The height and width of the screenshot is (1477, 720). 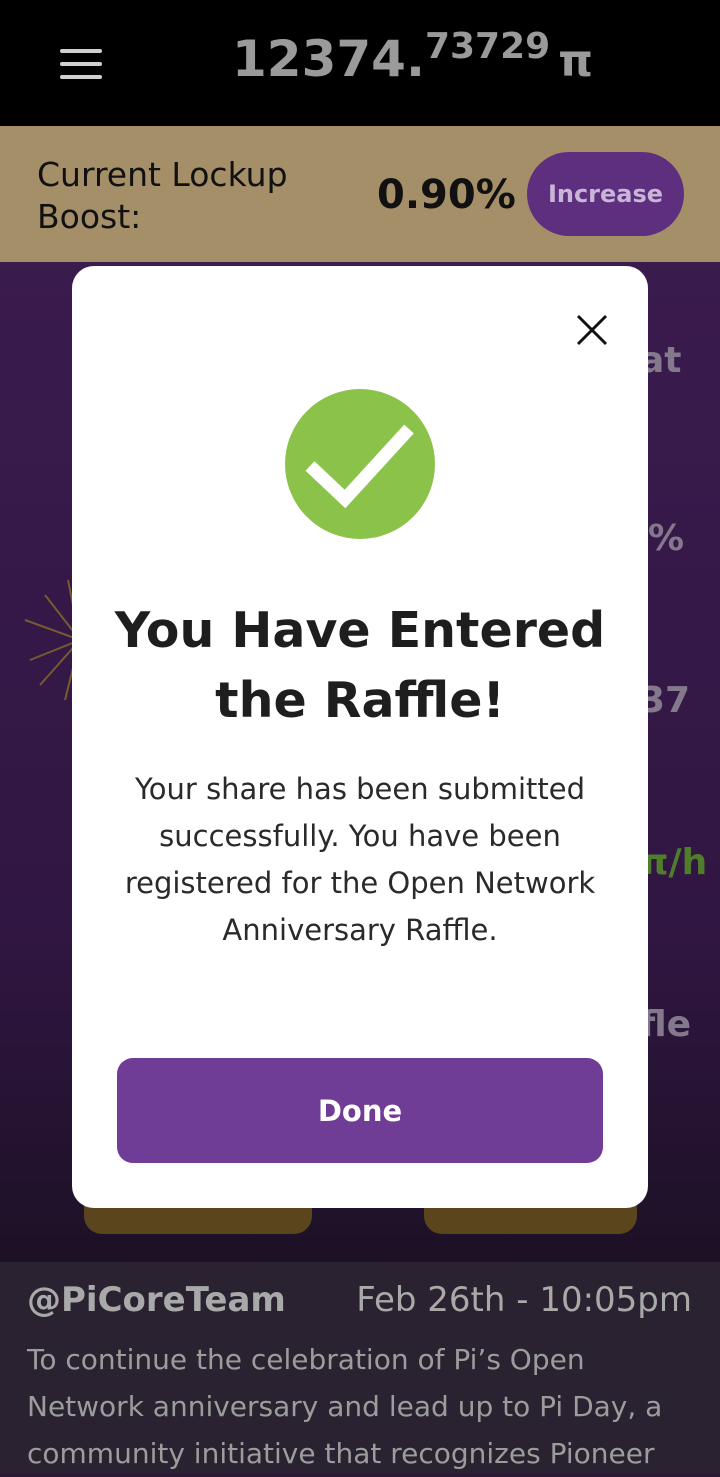 What do you see at coordinates (446, 195) in the screenshot?
I see `lockup-value: 0.90%` at bounding box center [446, 195].